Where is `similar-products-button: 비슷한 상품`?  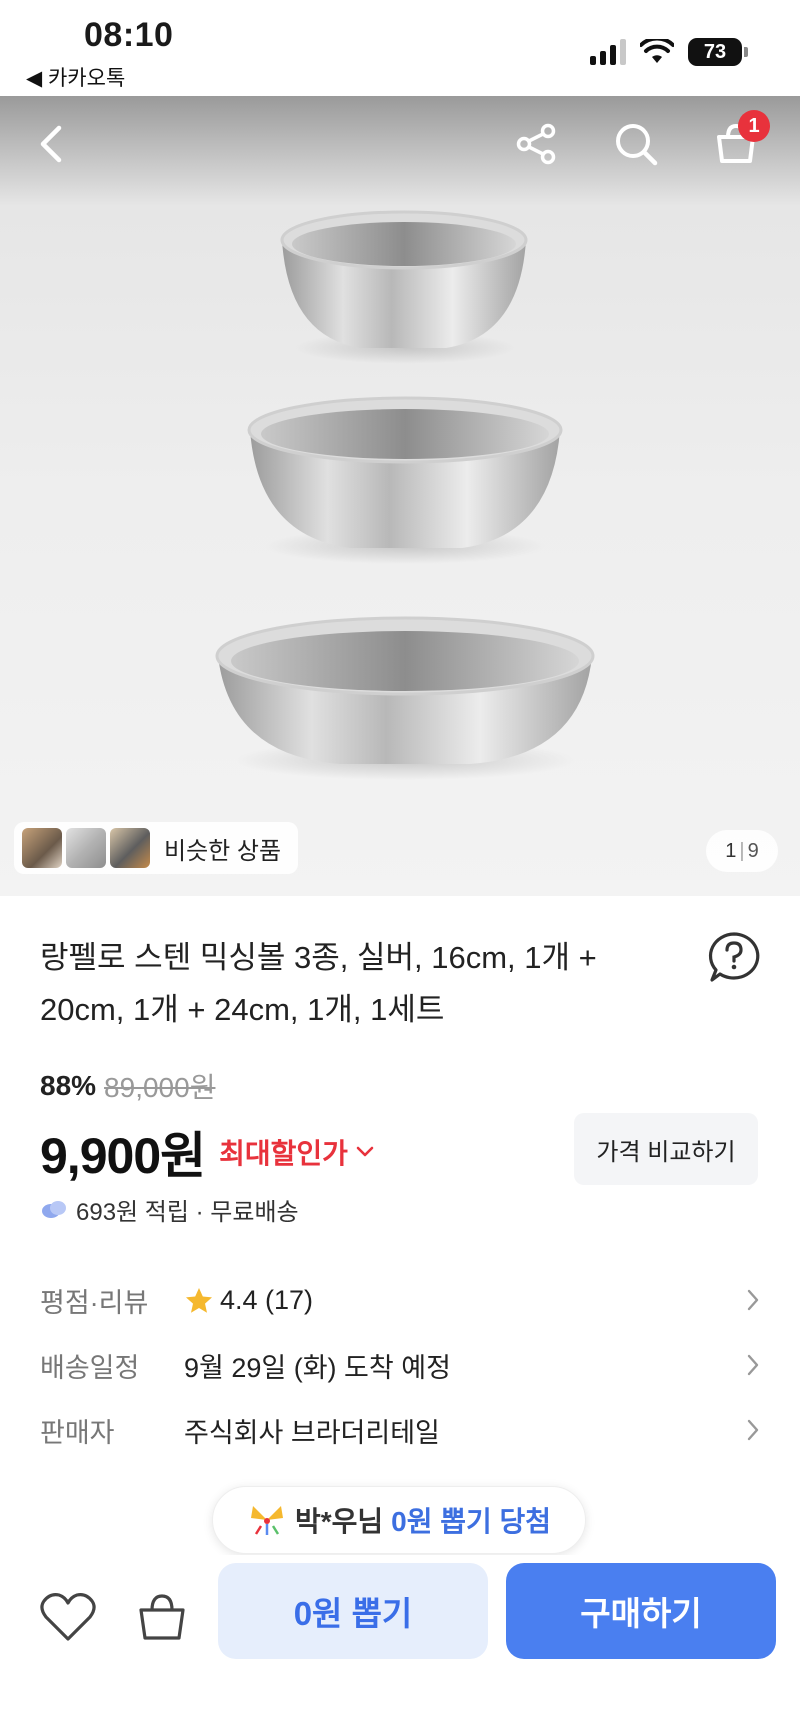 similar-products-button: 비슷한 상품 is located at coordinates (156, 848).